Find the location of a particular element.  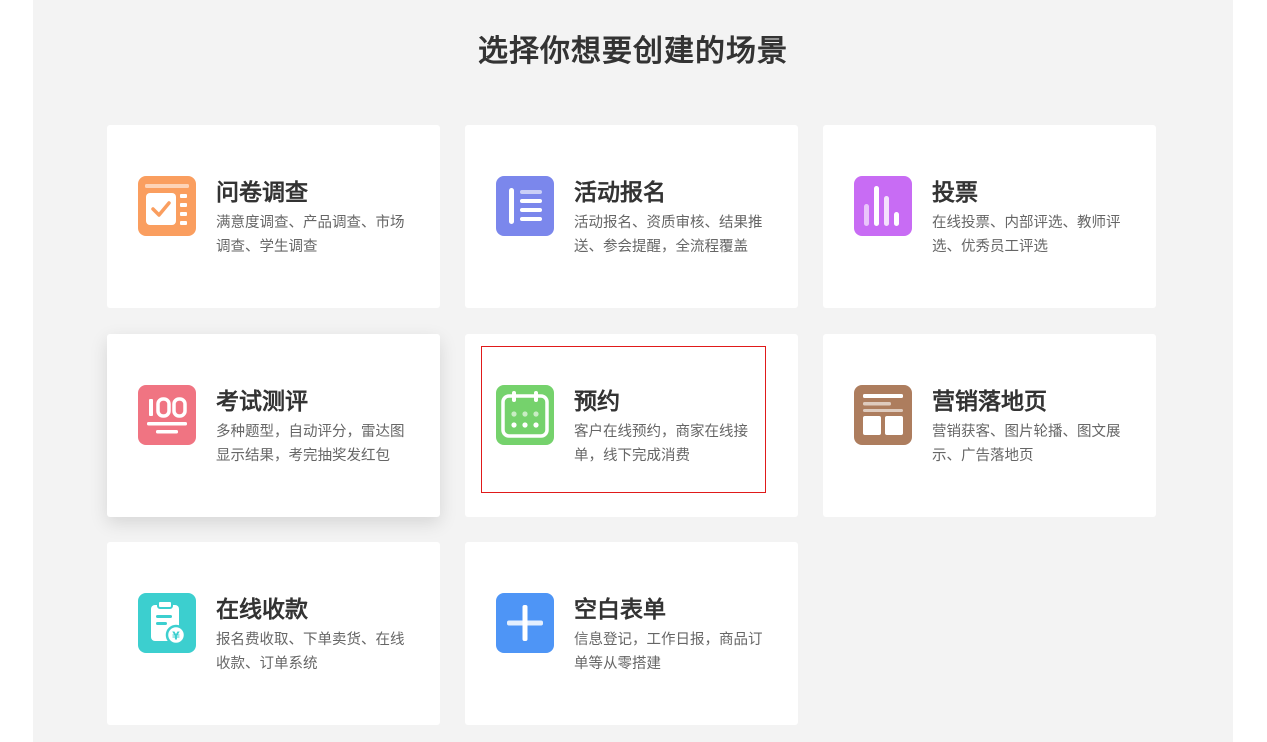

vote-bars-icon is located at coordinates (883, 206).